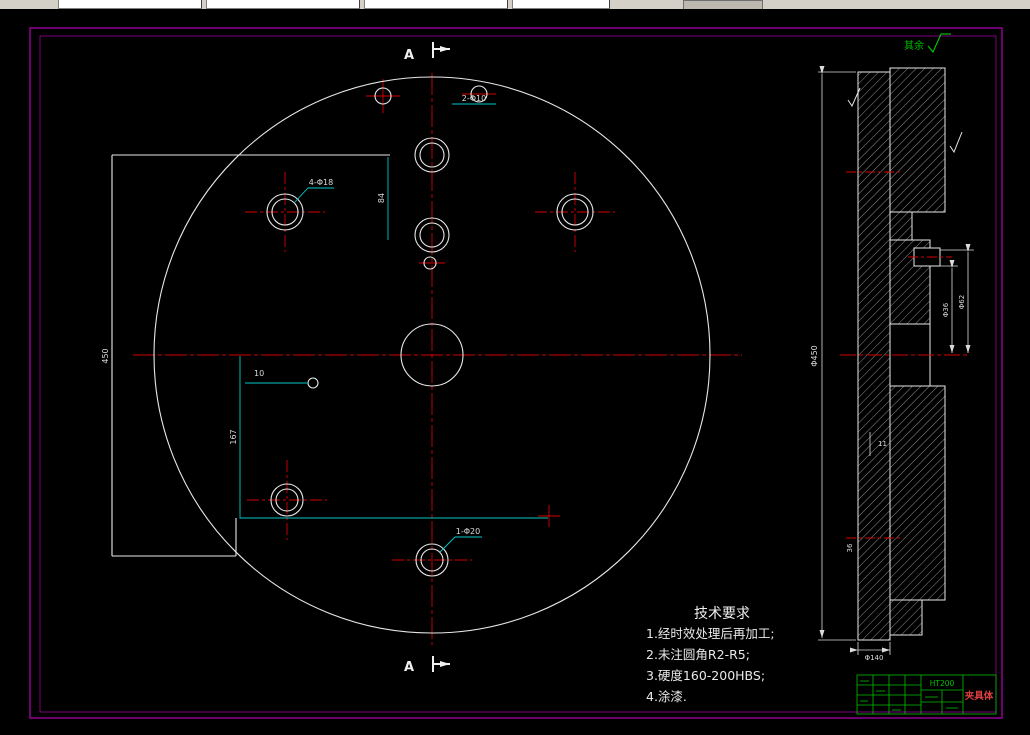 This screenshot has width=1030, height=735. Describe the element at coordinates (962, 302) in the screenshot. I see `dim-section-bore-outer: Φ62` at that location.